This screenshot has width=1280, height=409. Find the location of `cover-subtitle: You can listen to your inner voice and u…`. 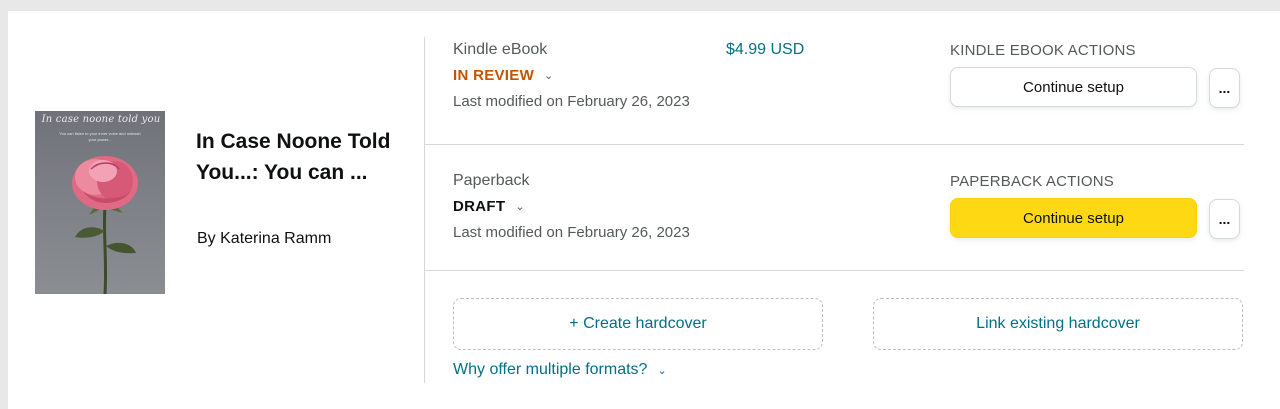

cover-subtitle: You can listen to your inner voice and u… is located at coordinates (100, 136).